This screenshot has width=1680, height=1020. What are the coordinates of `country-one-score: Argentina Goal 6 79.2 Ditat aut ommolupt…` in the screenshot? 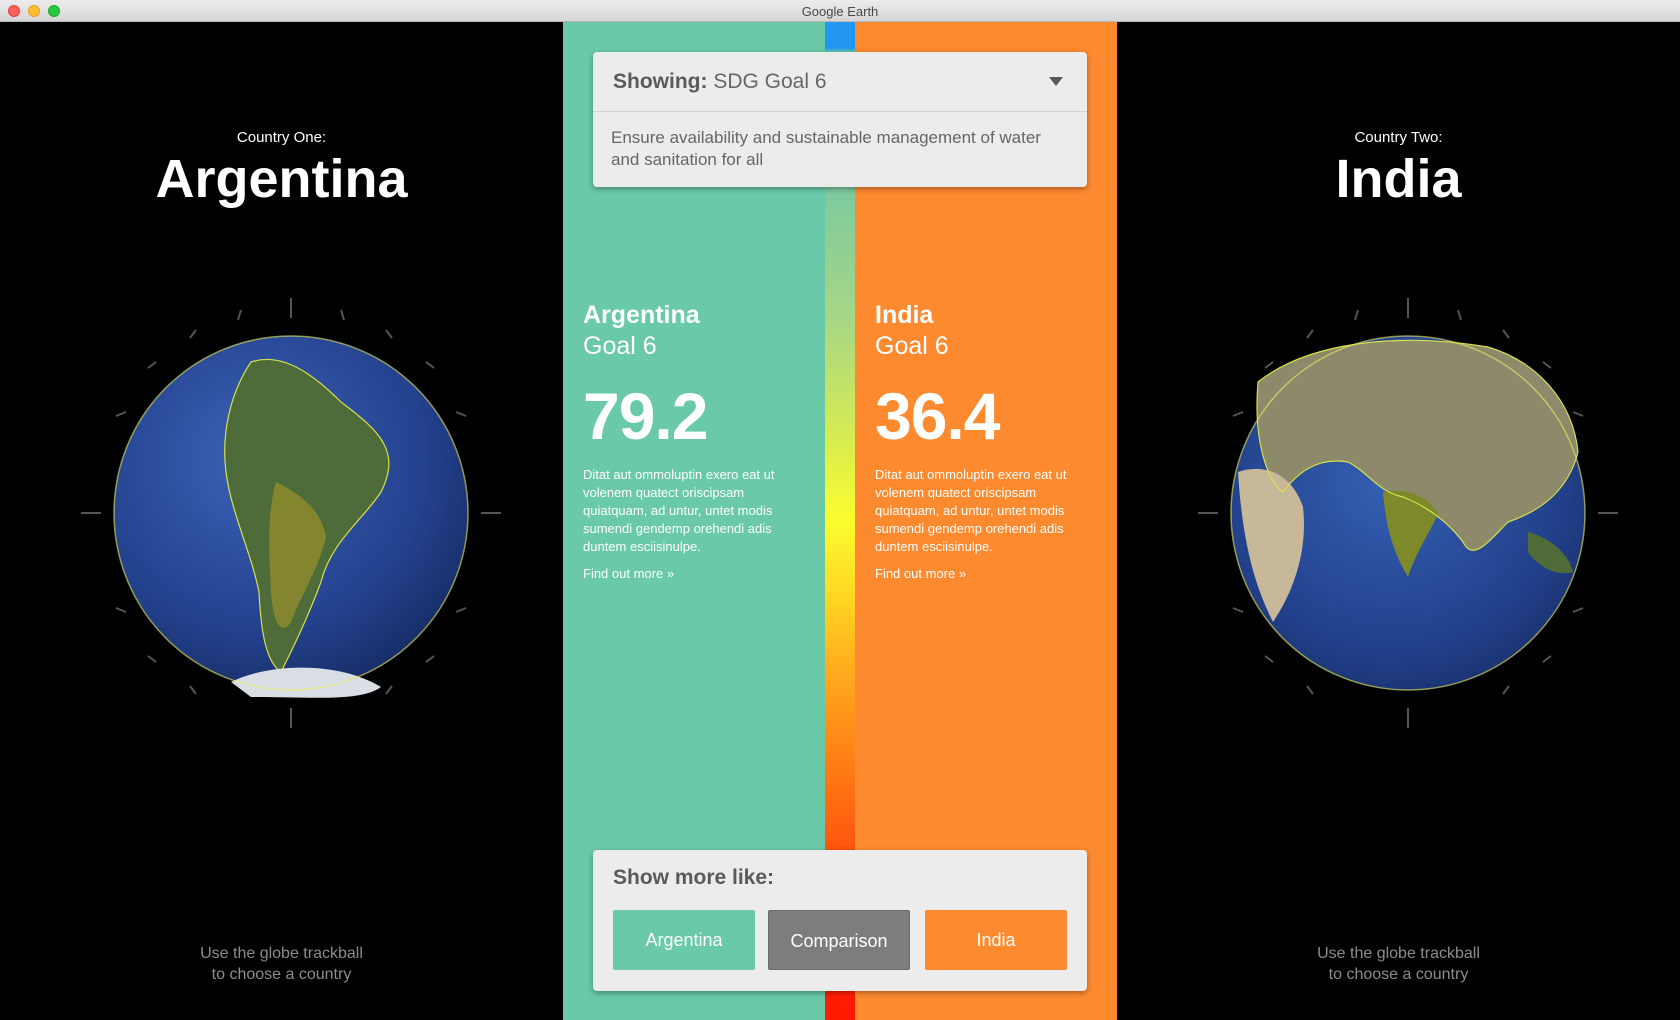 It's located at (693, 440).